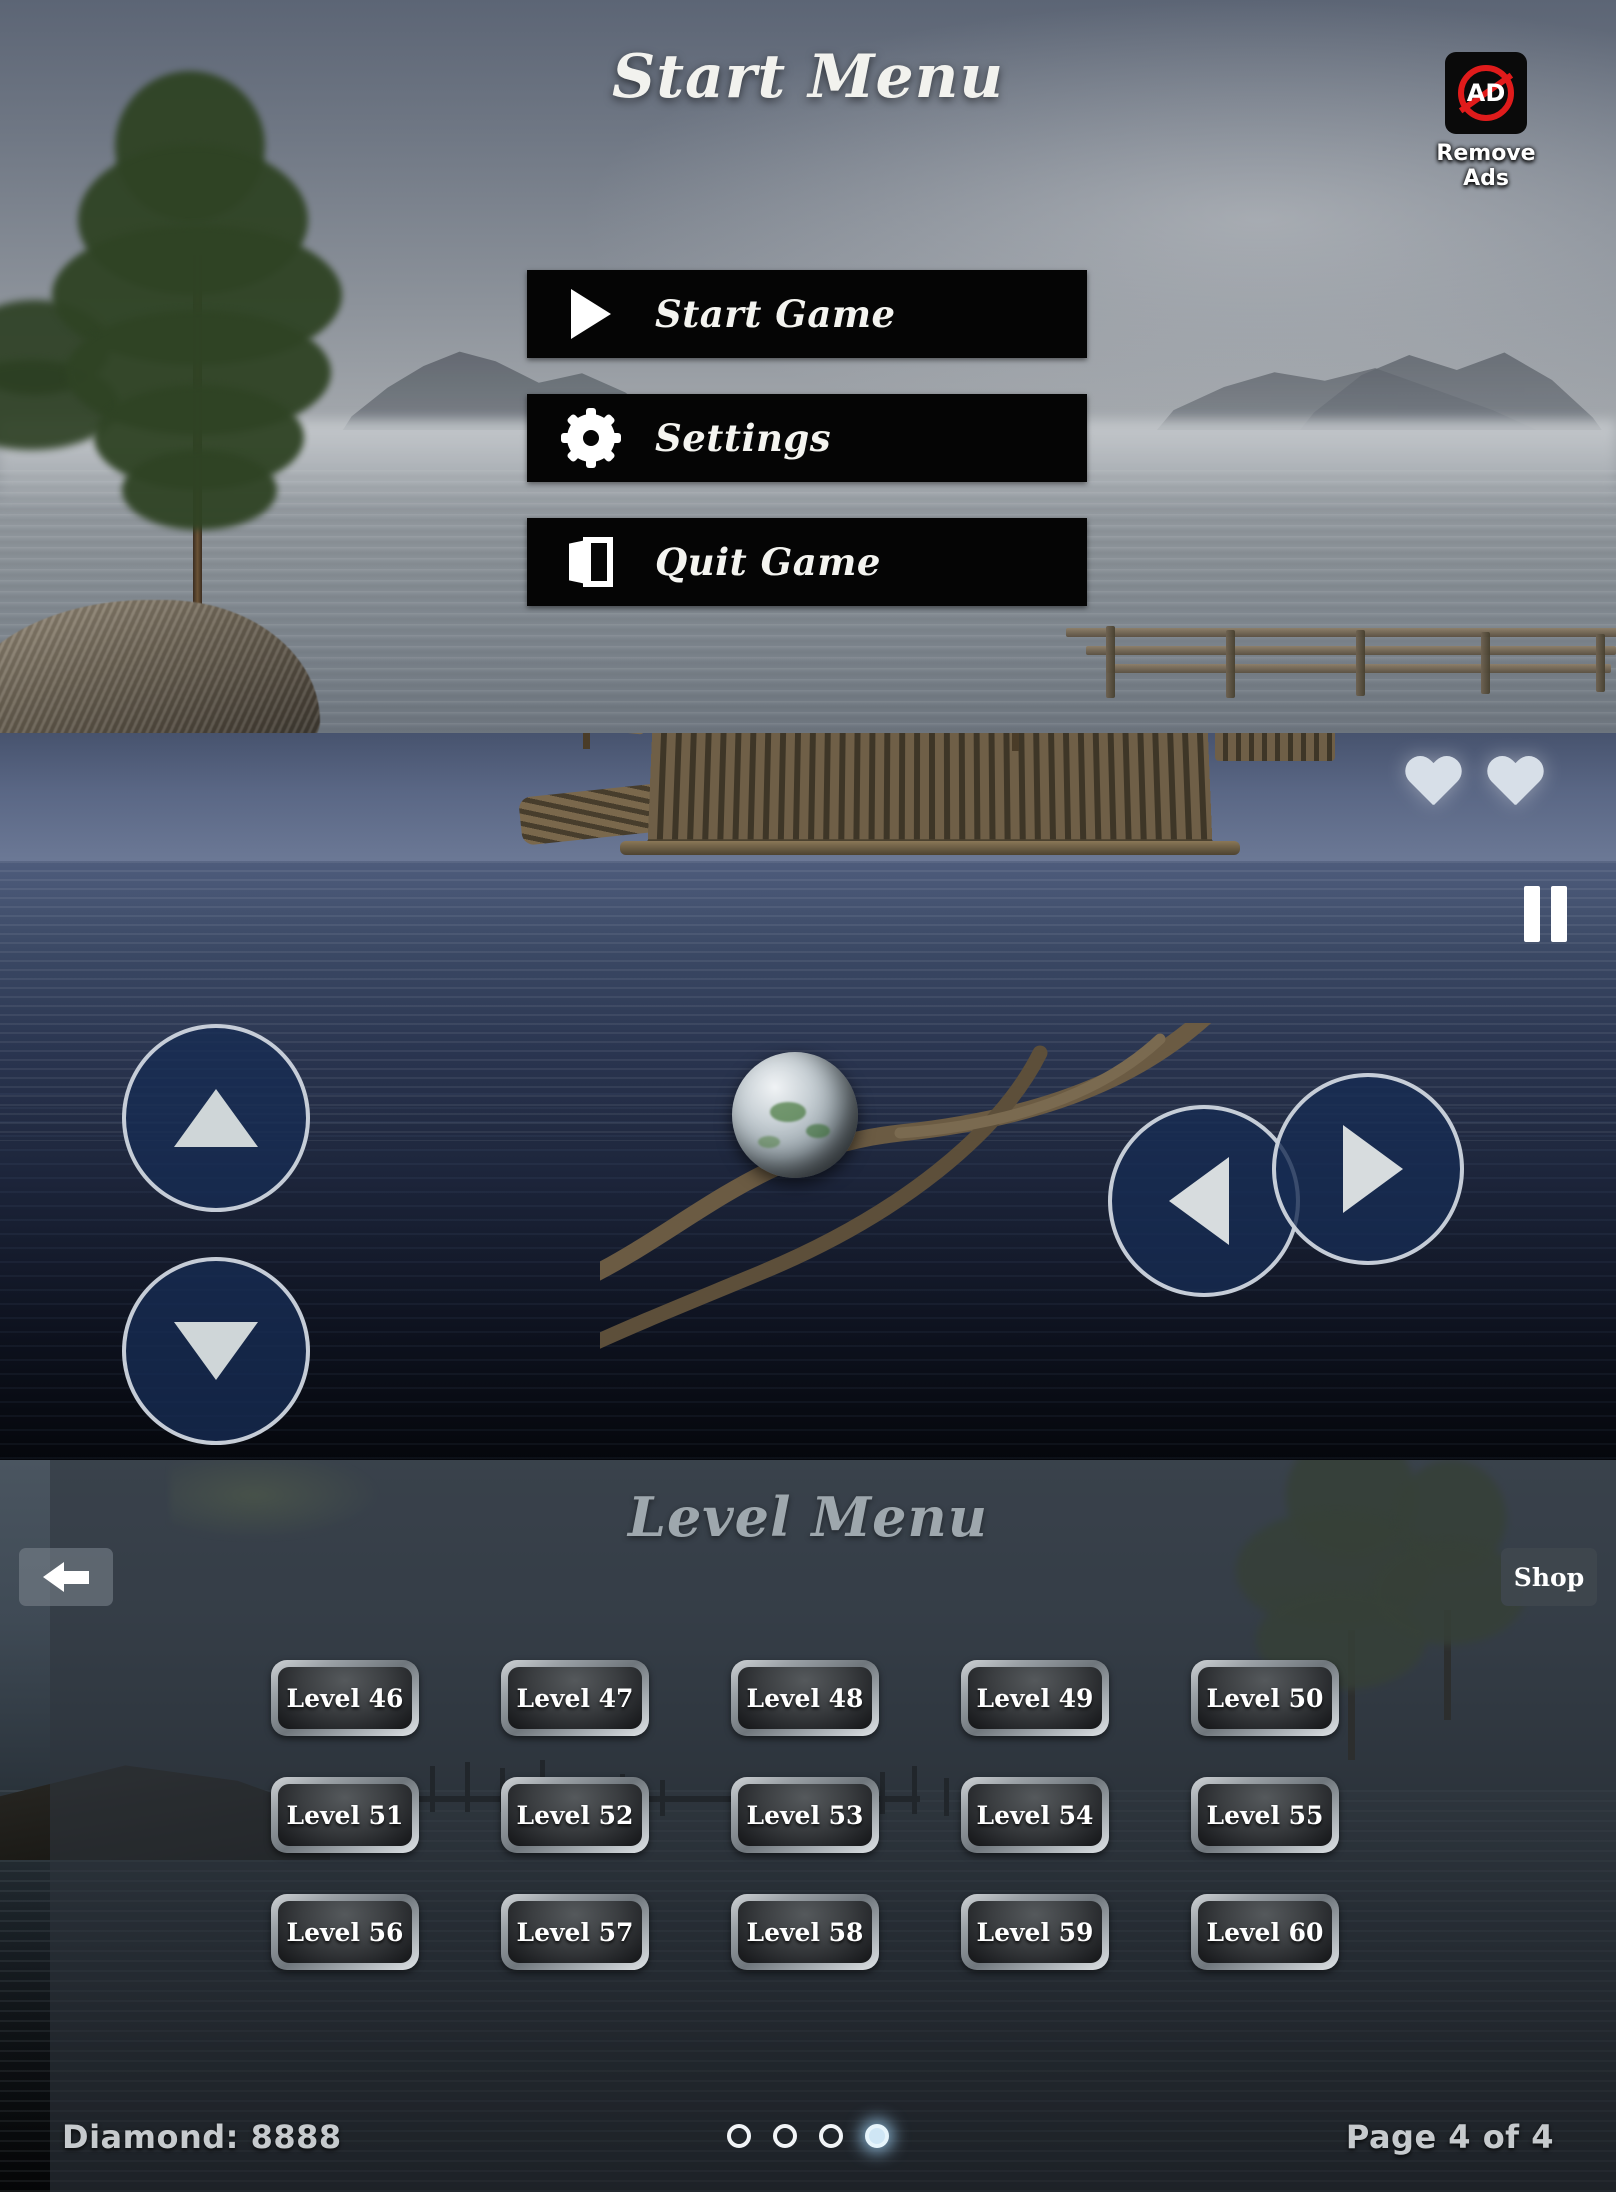 The height and width of the screenshot is (2192, 1616). I want to click on level-button-inner: Level 56, so click(345, 1932).